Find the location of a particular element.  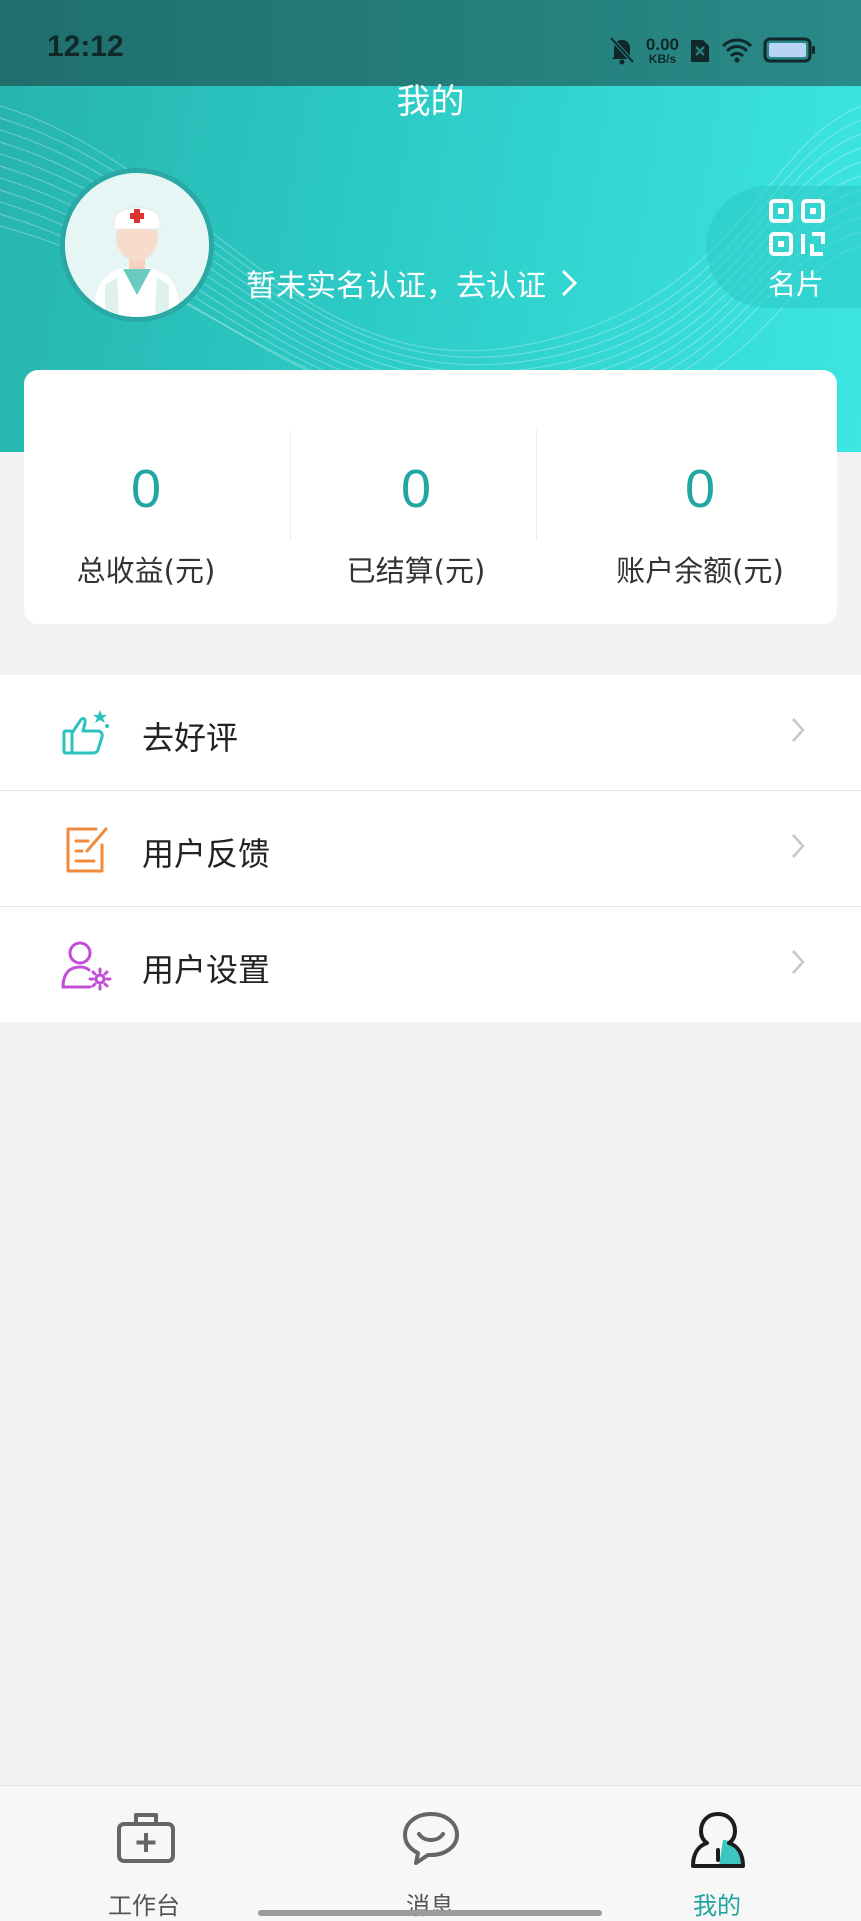

doctor-avatar-icon is located at coordinates (137, 245).